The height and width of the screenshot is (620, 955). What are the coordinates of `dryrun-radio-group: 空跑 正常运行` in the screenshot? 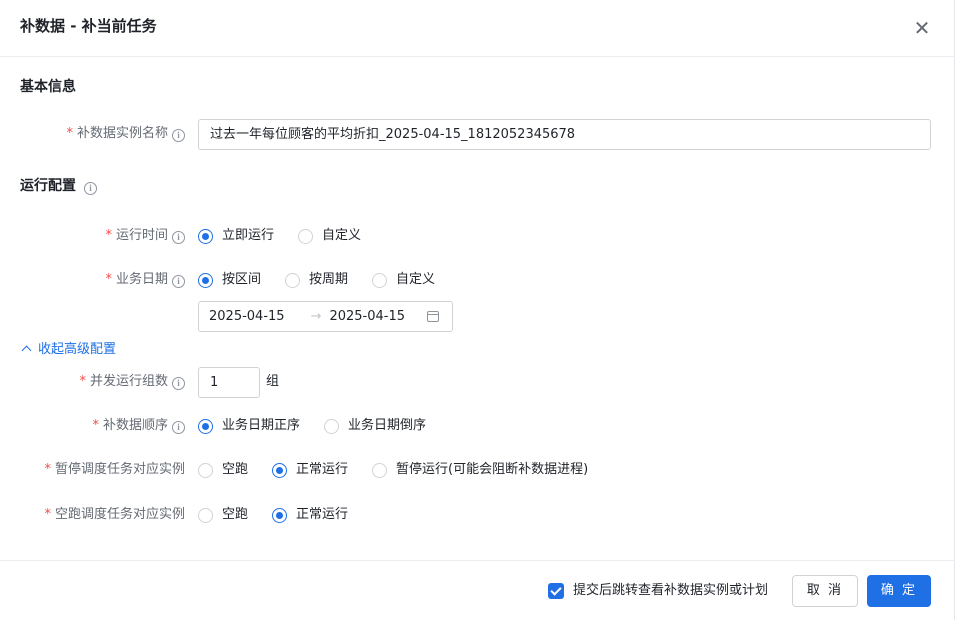 It's located at (285, 515).